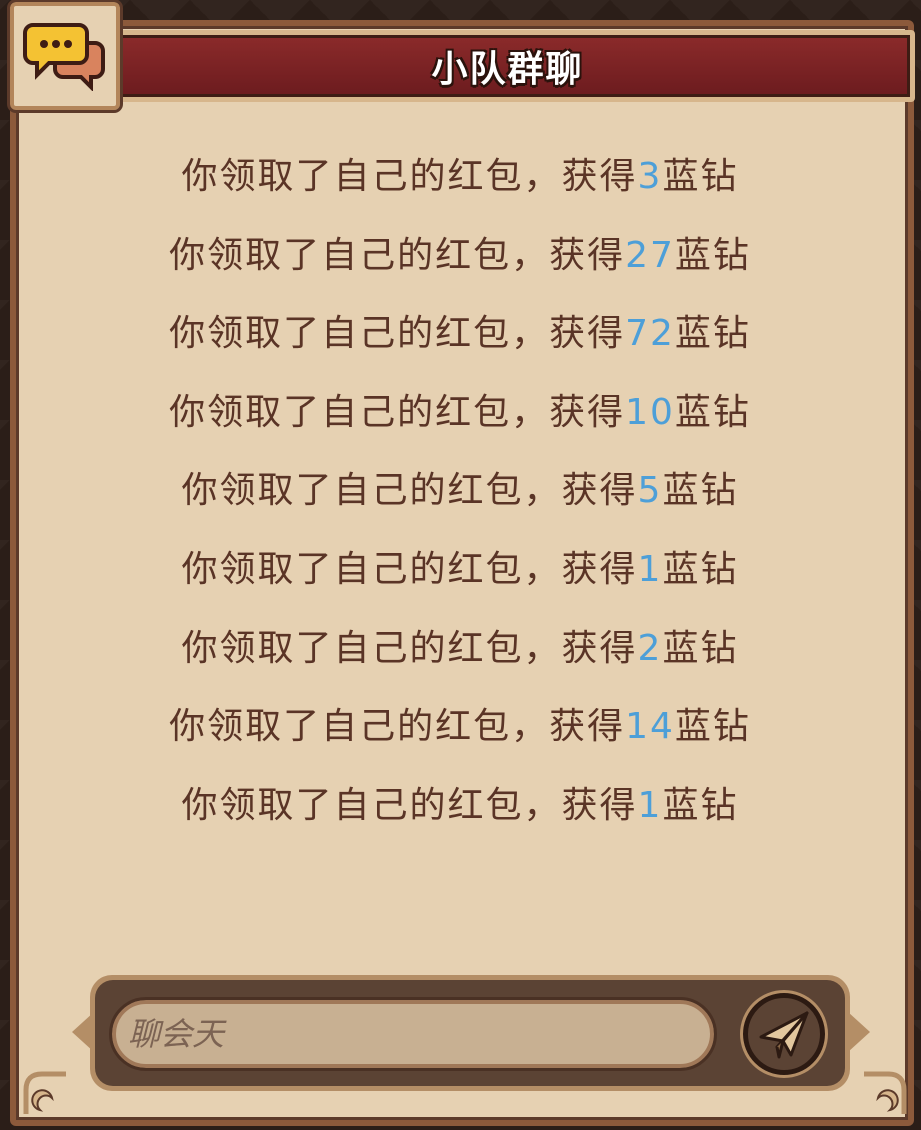  I want to click on message-row: 你领取了自己的红包，获得14蓝钻, so click(460, 727).